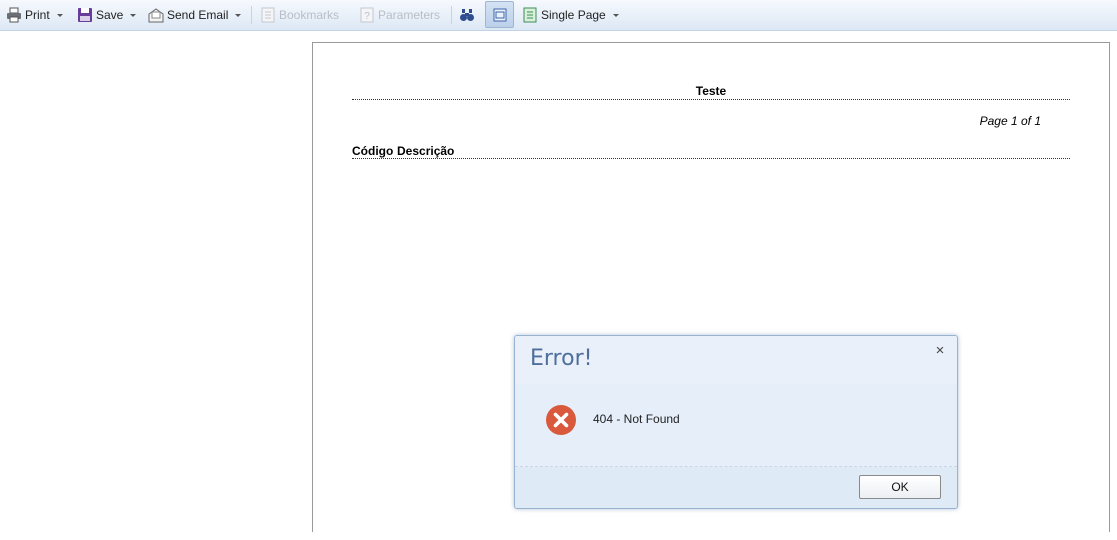 The width and height of the screenshot is (1117, 540). I want to click on view-mode-dropdown: Single Page, so click(570, 15).